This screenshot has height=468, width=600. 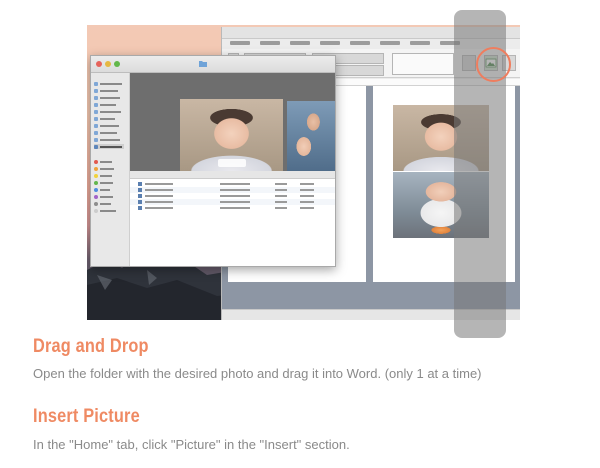 I want to click on finder-titlebar, so click(x=213, y=64).